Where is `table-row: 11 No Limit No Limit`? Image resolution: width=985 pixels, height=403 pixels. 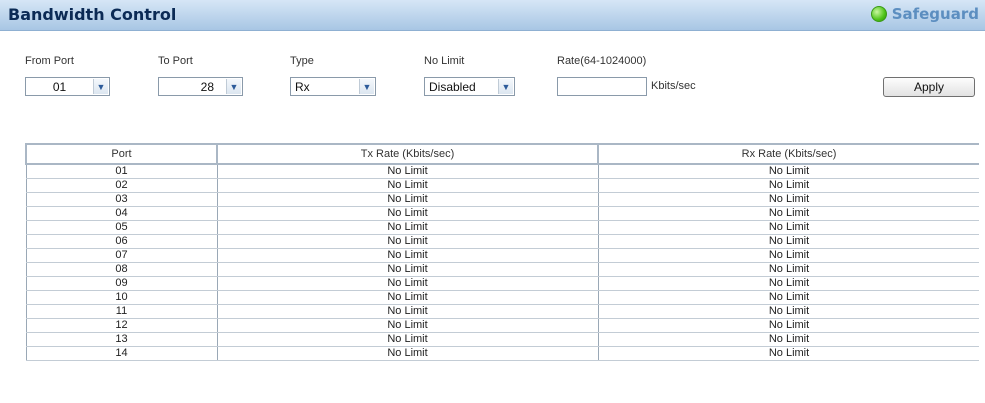 table-row: 11 No Limit No Limit is located at coordinates (502, 311).